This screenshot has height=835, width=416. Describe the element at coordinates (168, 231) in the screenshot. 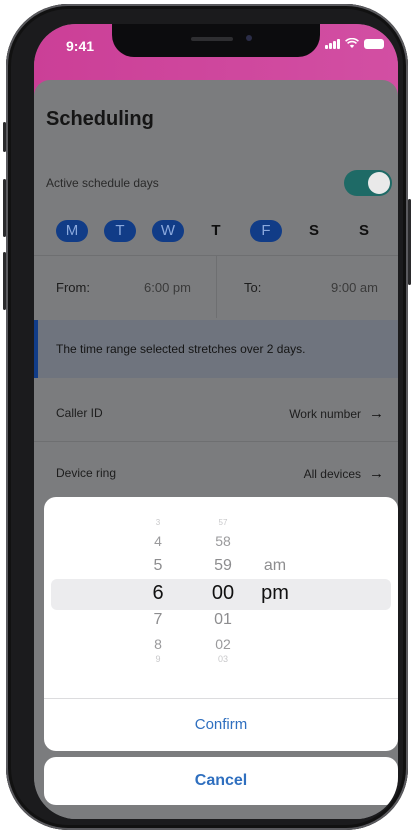

I see `day-wednesday: W` at that location.